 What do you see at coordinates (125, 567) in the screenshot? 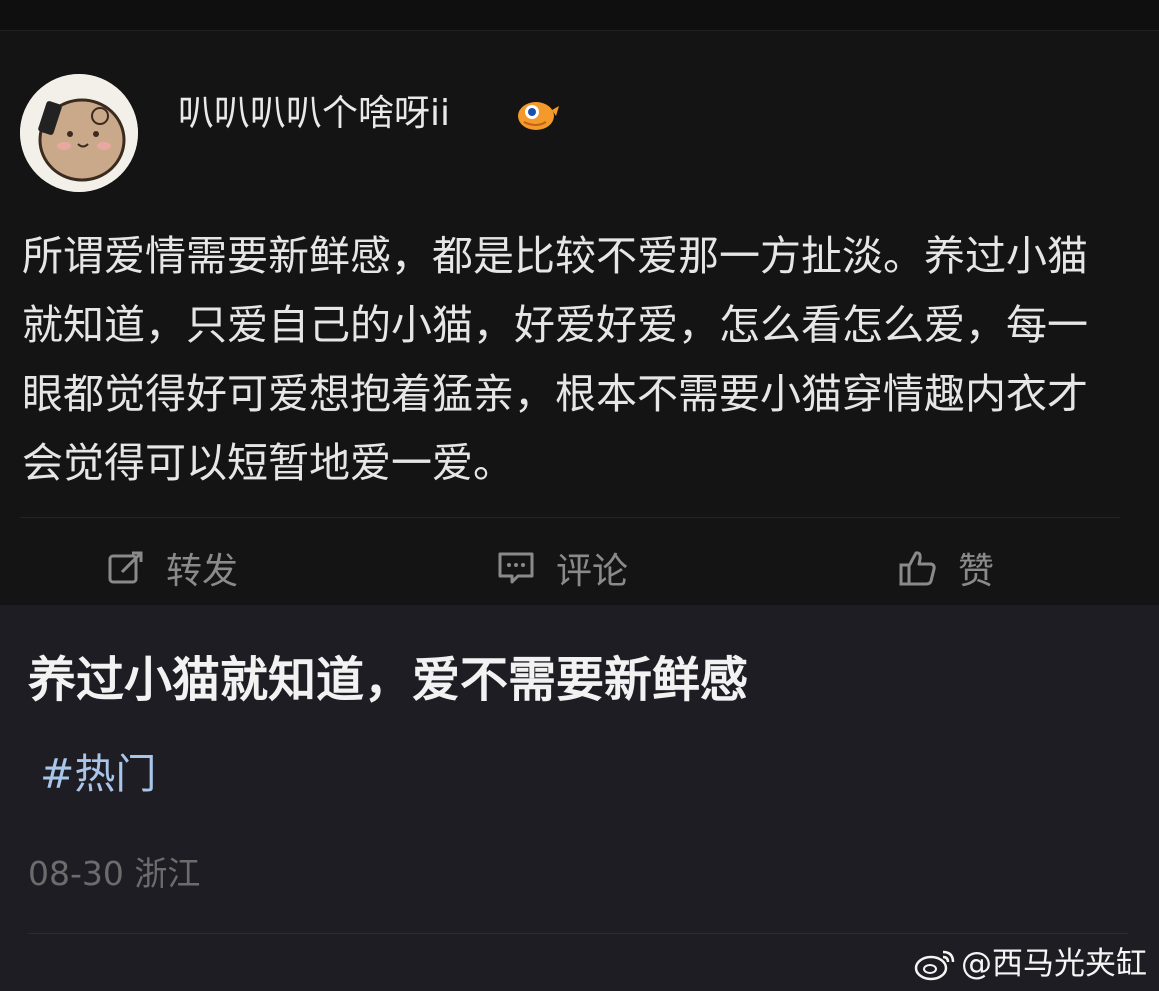
I see `repost-edit-icon` at bounding box center [125, 567].